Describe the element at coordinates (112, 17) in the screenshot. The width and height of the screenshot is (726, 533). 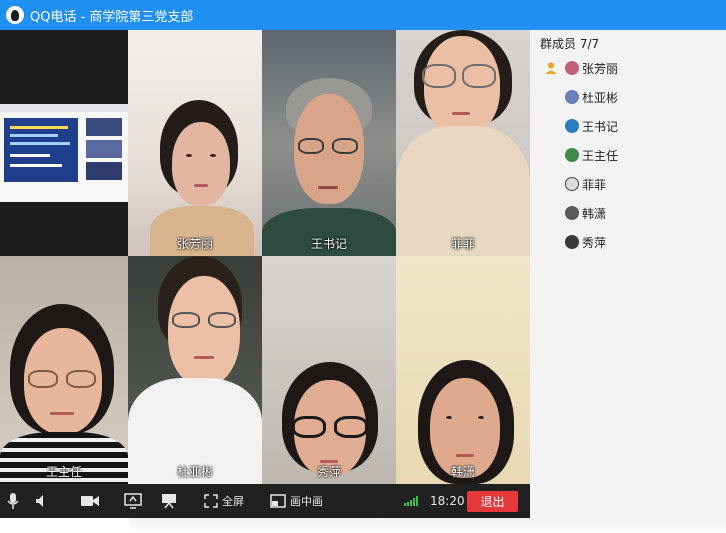
I see `window-title: QQ电话 - 商学院第三党支部` at that location.